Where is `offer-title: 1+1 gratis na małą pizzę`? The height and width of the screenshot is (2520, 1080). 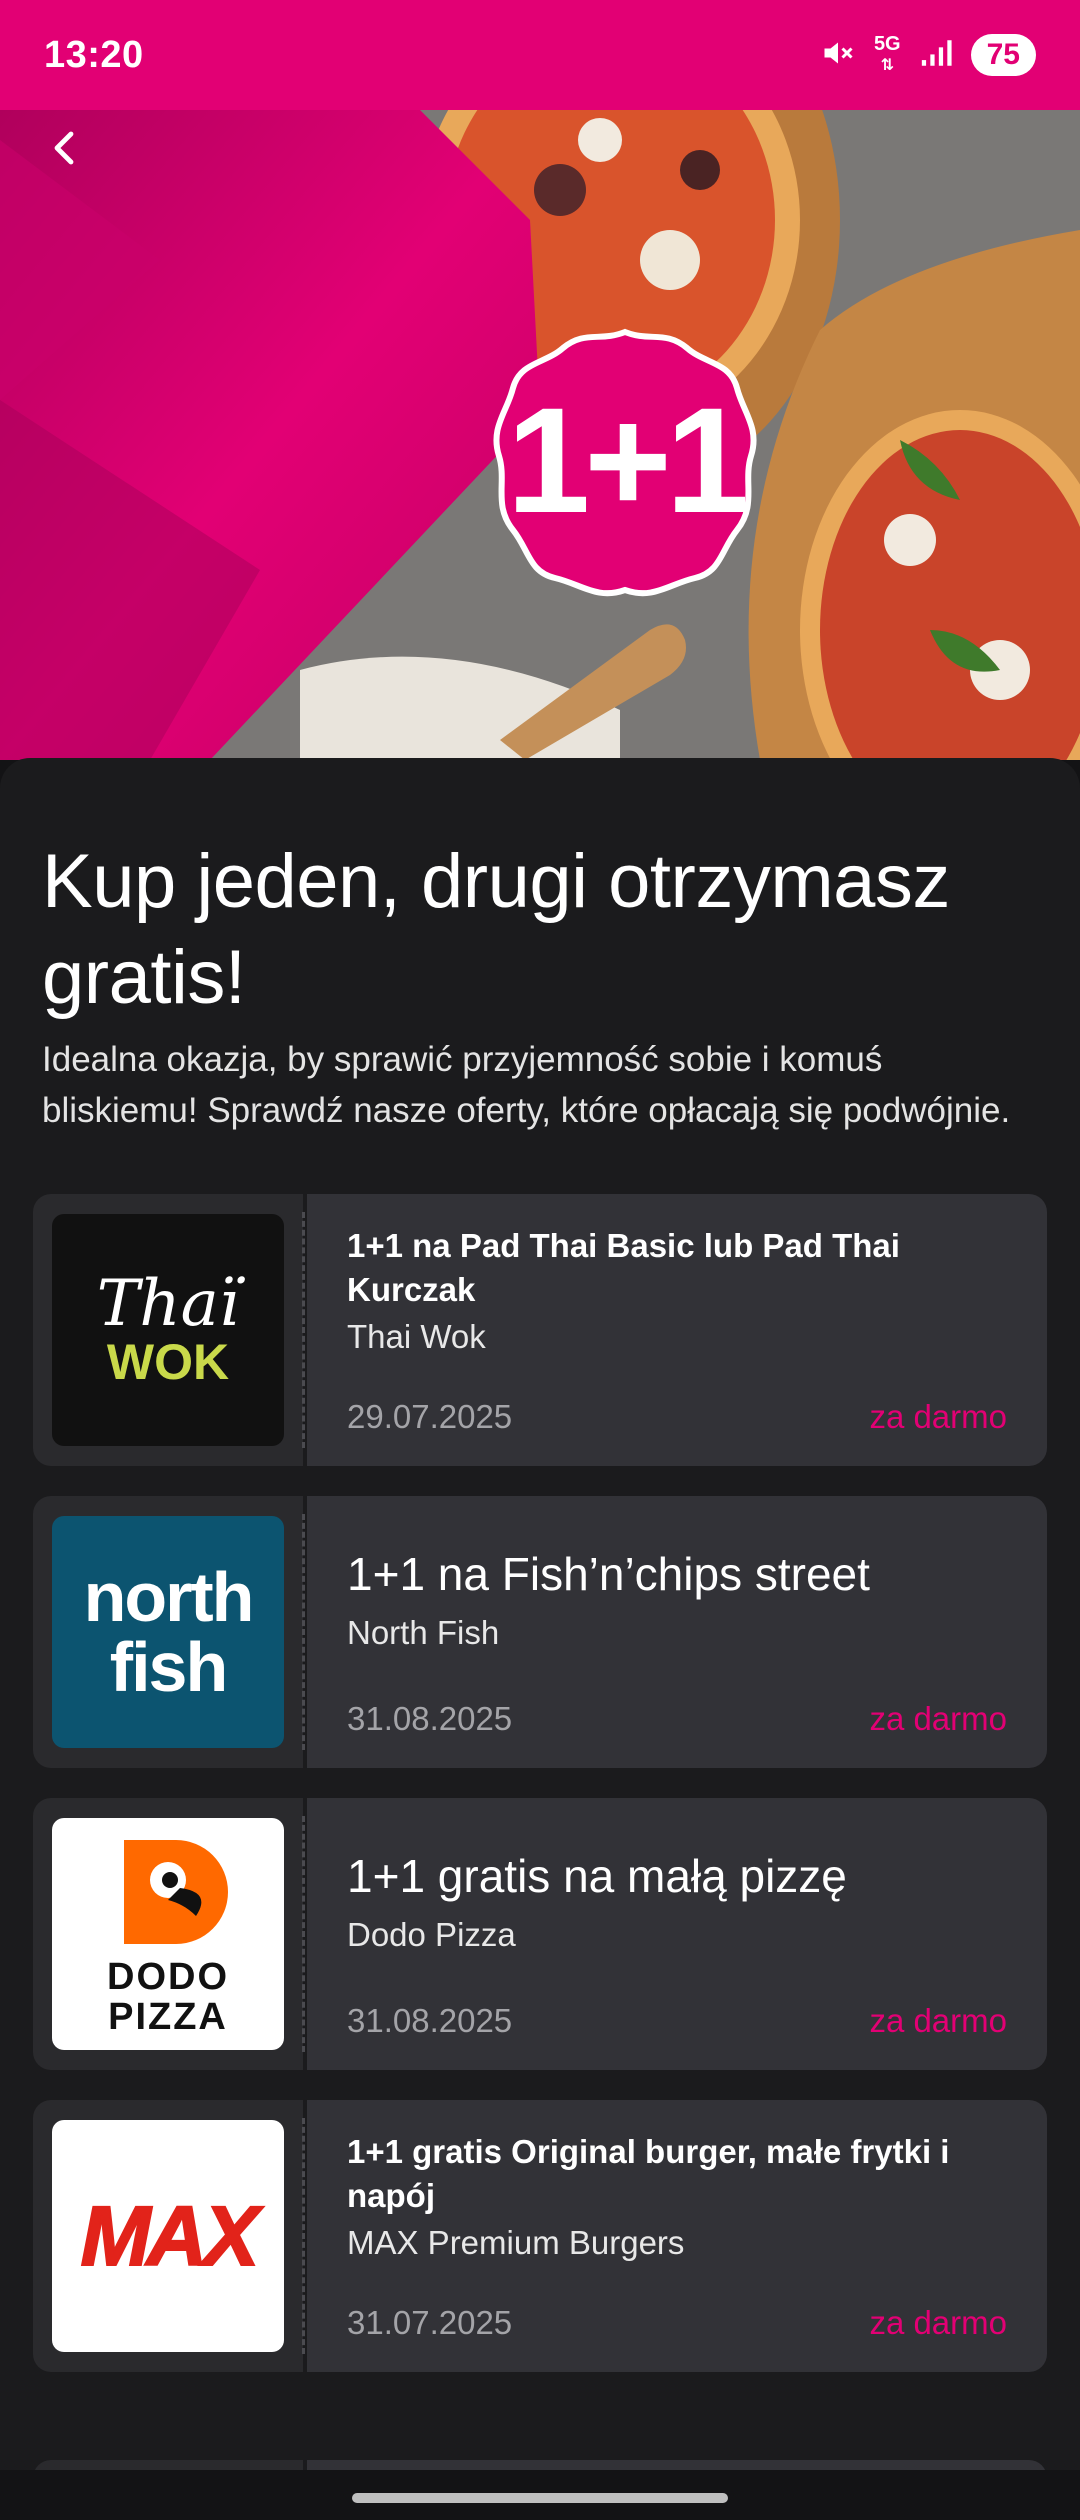
offer-title: 1+1 gratis na małą pizzę is located at coordinates (597, 1876).